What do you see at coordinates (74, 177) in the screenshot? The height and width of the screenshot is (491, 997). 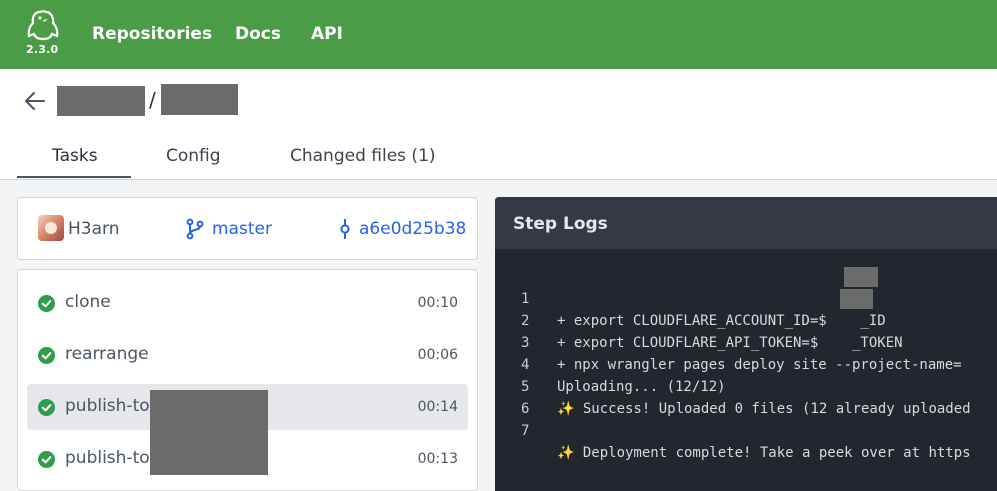 I see `active-tab-indicator` at bounding box center [74, 177].